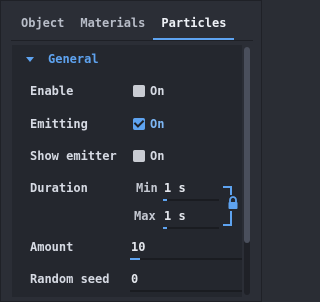 The height and width of the screenshot is (302, 320). I want to click on random-seed-slider, so click(186, 291).